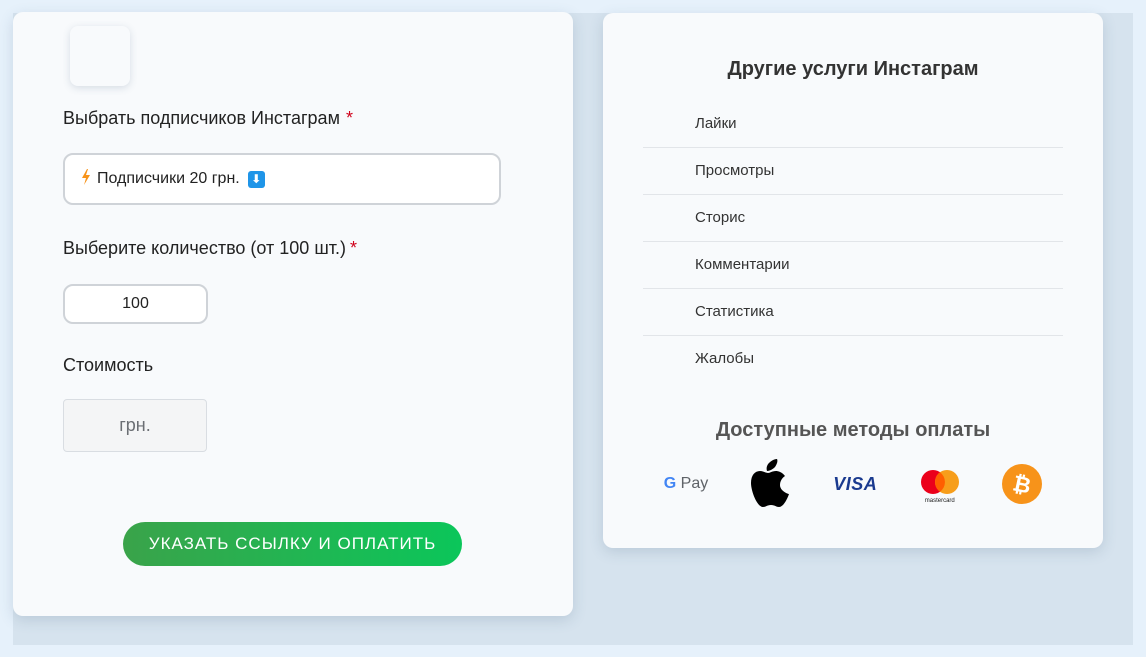 The height and width of the screenshot is (657, 1146). Describe the element at coordinates (771, 484) in the screenshot. I see `apple-logo` at that location.